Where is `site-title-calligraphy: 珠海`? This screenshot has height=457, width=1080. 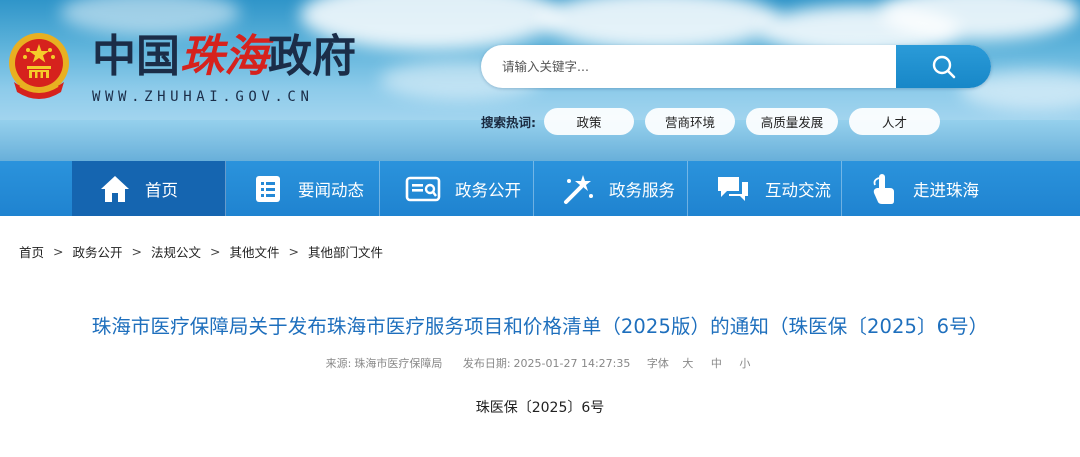 site-title-calligraphy: 珠海 is located at coordinates (224, 56).